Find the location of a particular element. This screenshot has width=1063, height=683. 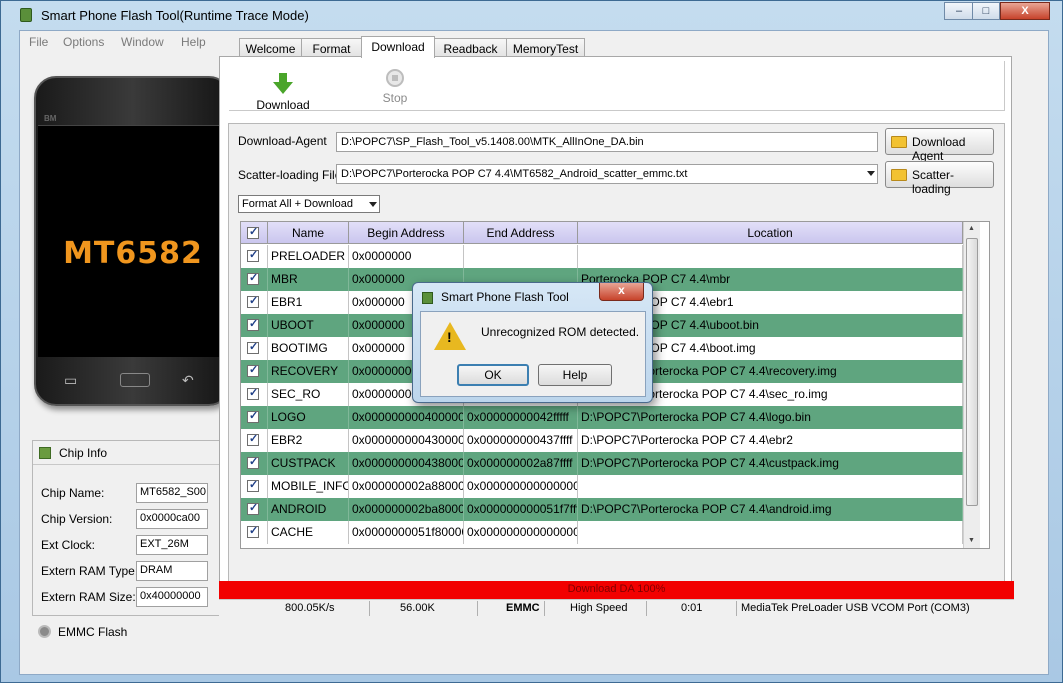

emmc-flash-header: EMMC Flash is located at coordinates (132, 632).